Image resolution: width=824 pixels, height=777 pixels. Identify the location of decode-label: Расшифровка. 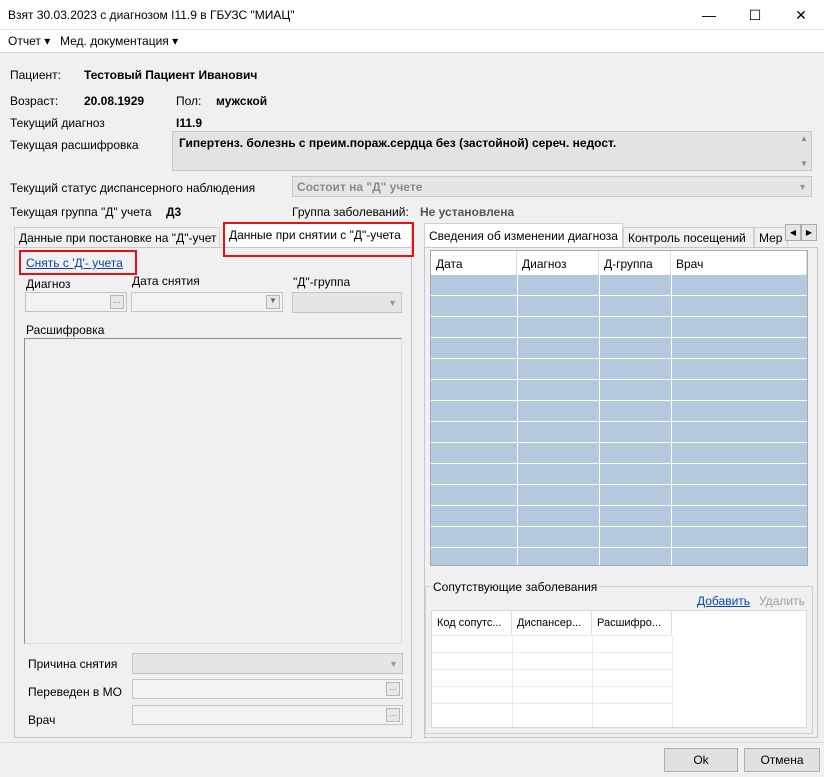
(65, 330).